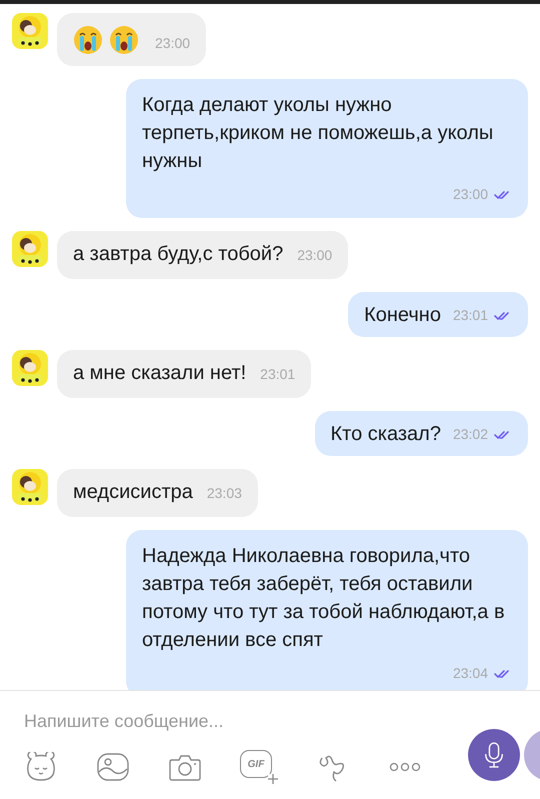  I want to click on message-text: Кто сказал?, so click(385, 434).